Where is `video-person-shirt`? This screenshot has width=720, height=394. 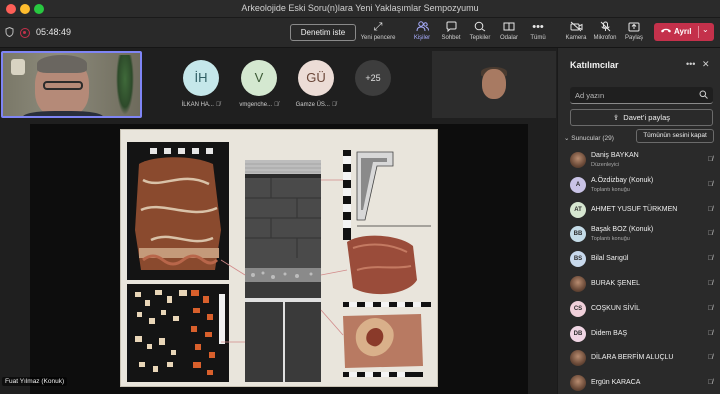
video-person-shirt is located at coordinates (63, 113).